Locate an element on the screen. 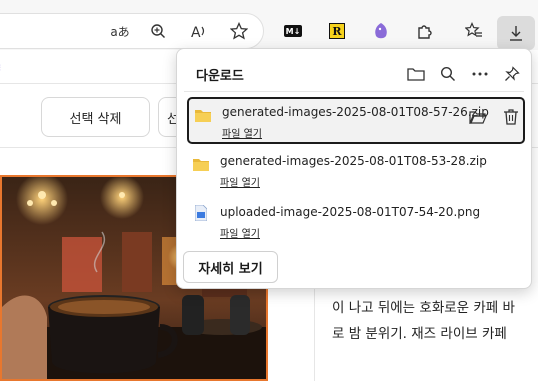 Image resolution: width=538 pixels, height=381 pixels. markdown-extension-icon: M↓ is located at coordinates (293, 31).